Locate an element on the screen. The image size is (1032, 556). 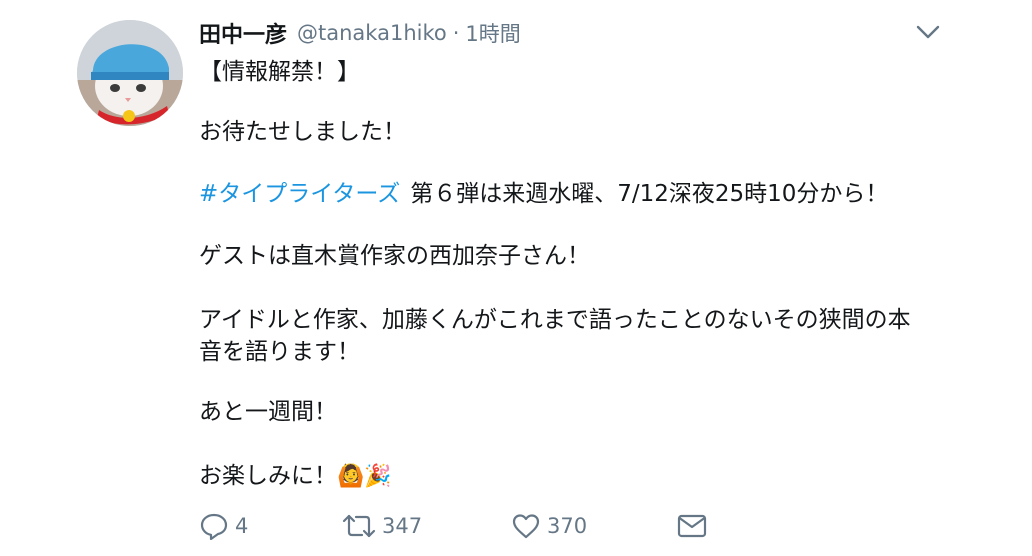
text-segment: お楽しみに！ is located at coordinates (268, 476).